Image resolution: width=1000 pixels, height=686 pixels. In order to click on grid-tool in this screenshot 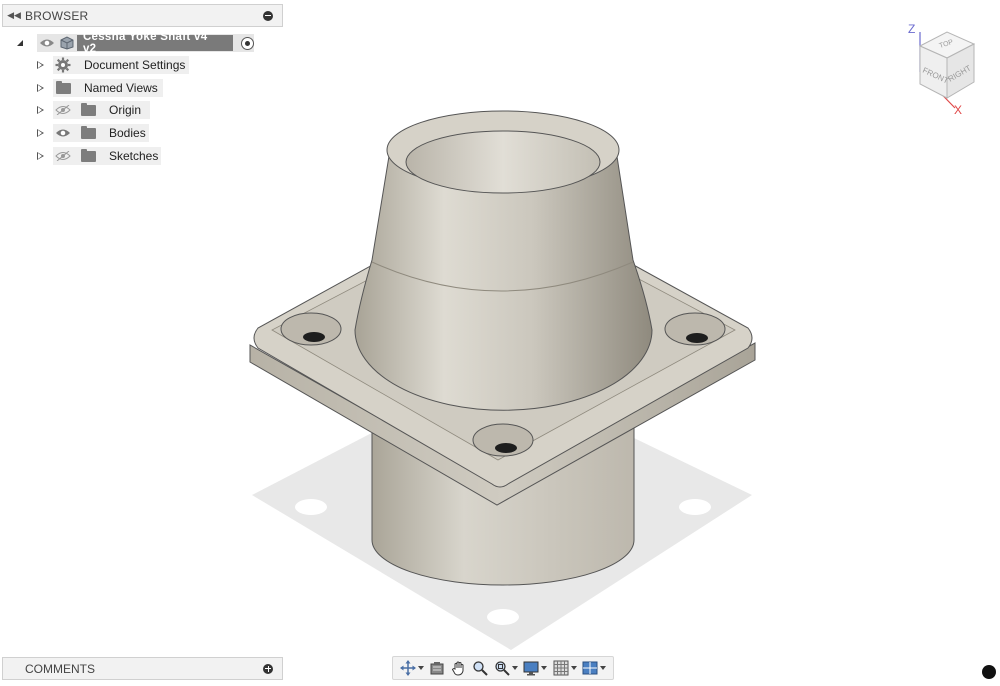, I will do `click(565, 668)`.